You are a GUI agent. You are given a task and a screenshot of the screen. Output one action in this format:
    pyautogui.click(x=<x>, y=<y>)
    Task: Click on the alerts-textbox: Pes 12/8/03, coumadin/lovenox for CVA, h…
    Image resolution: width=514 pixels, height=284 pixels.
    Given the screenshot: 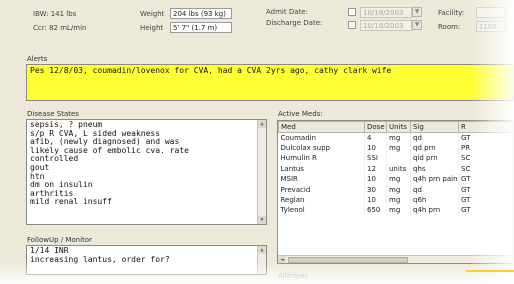 What is the action you would take?
    pyautogui.click(x=270, y=82)
    